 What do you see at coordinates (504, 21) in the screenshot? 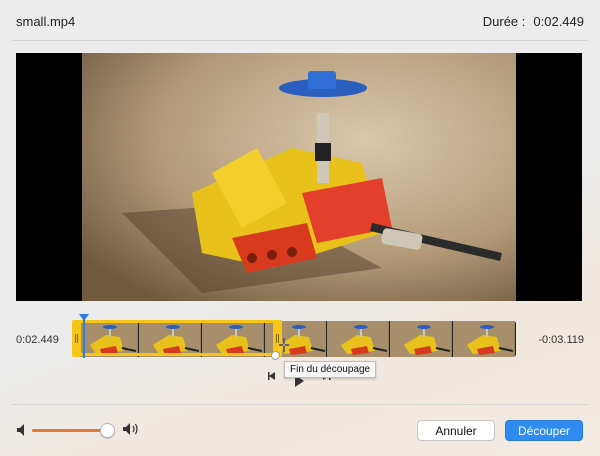
I see `duration-label: Durée :` at bounding box center [504, 21].